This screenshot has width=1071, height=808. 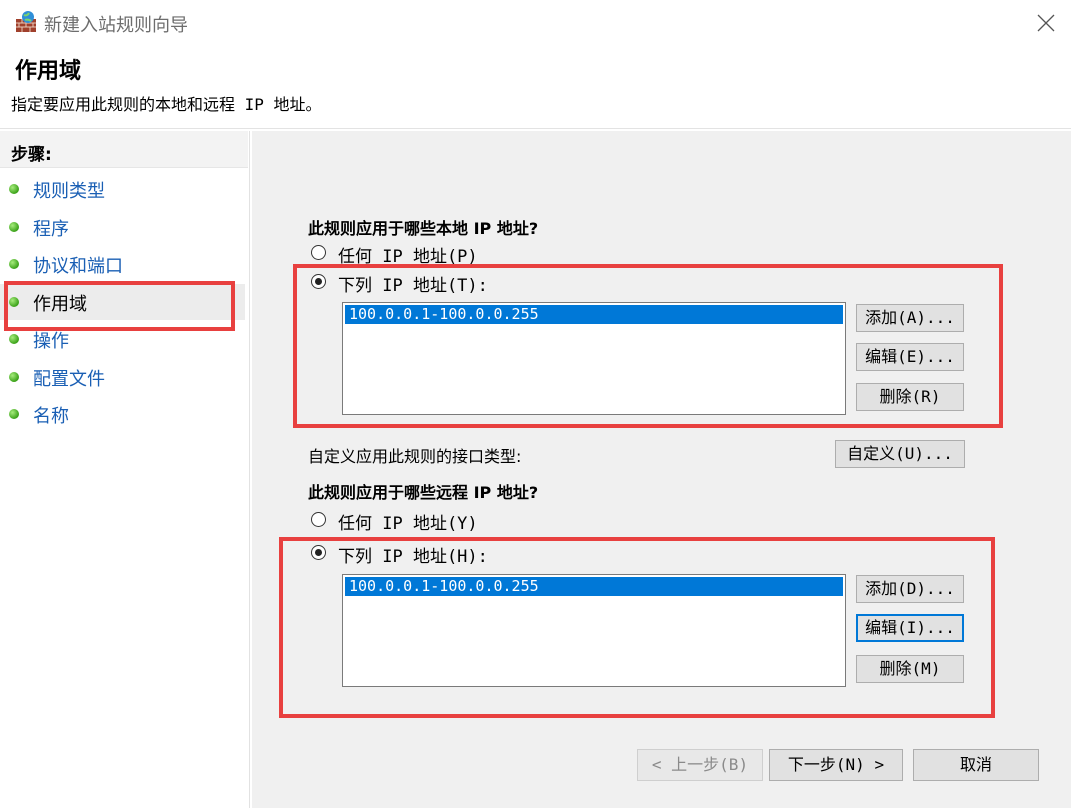 What do you see at coordinates (415, 456) in the screenshot?
I see `interface-type-label: 自定义应用此规则的接口类型:` at bounding box center [415, 456].